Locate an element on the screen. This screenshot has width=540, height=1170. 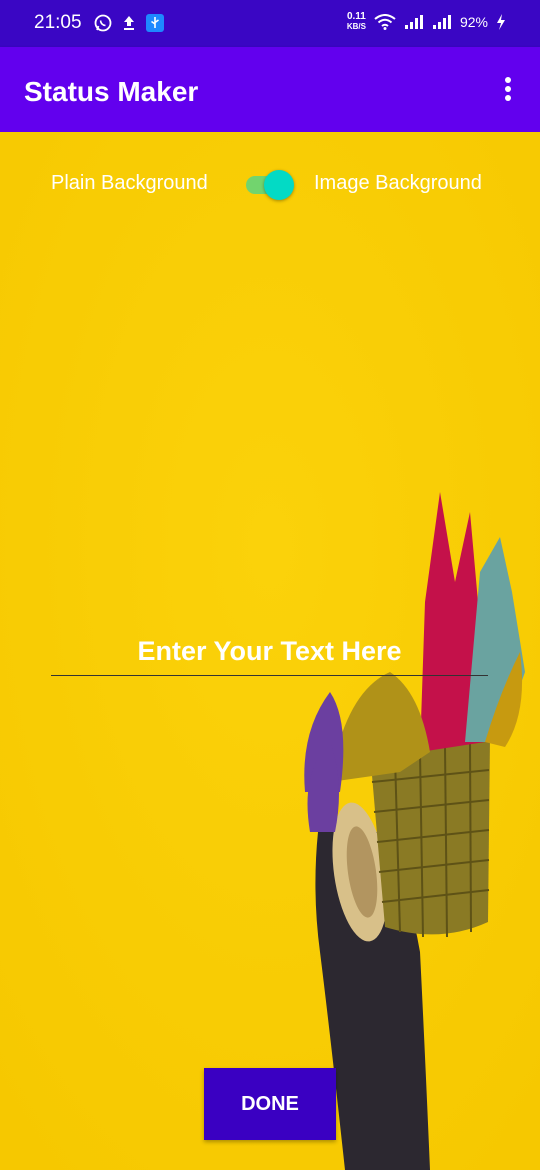
upload-icon is located at coordinates (129, 23).